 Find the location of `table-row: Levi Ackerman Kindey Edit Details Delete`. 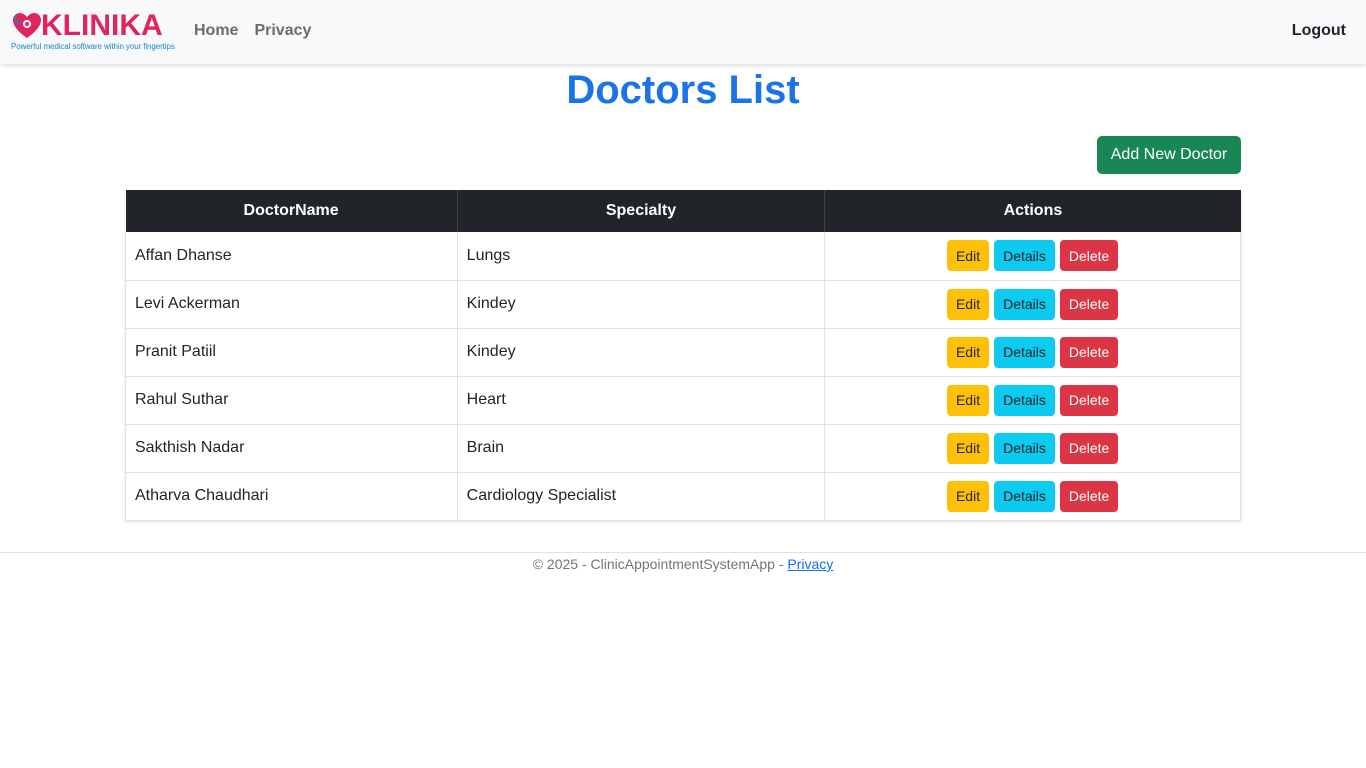

table-row: Levi Ackerman Kindey Edit Details Delete is located at coordinates (683, 304).